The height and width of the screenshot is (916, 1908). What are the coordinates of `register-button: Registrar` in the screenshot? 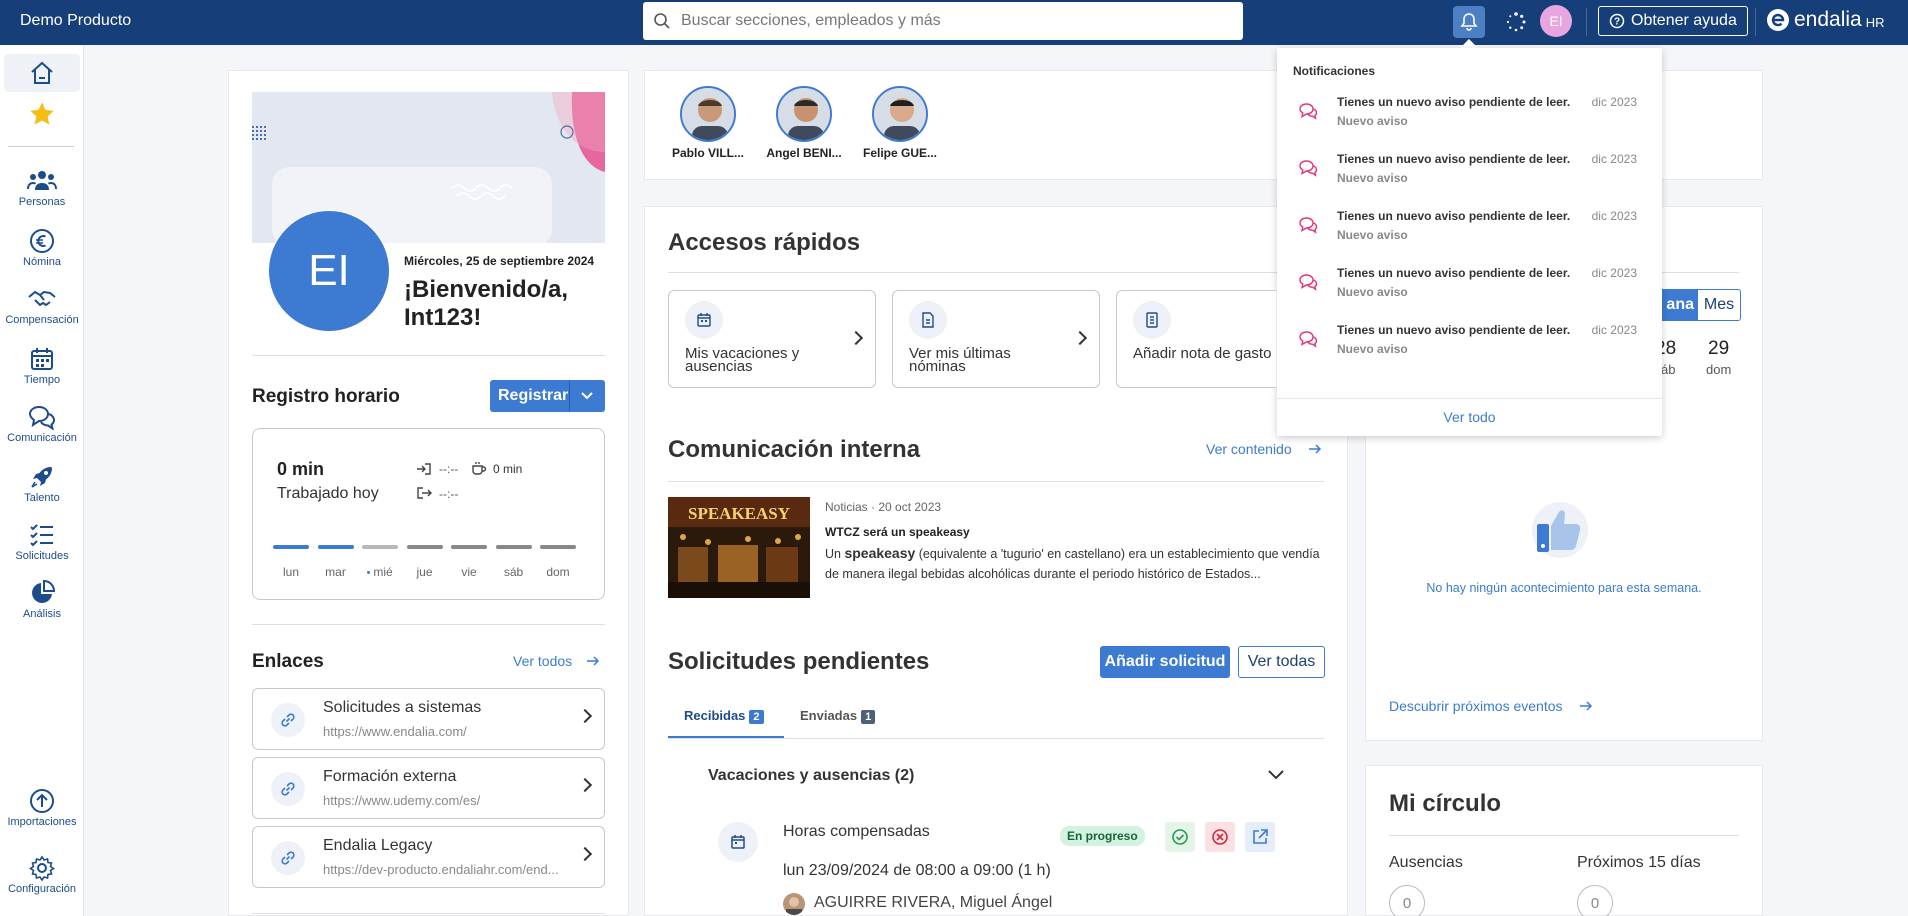 It's located at (547, 396).